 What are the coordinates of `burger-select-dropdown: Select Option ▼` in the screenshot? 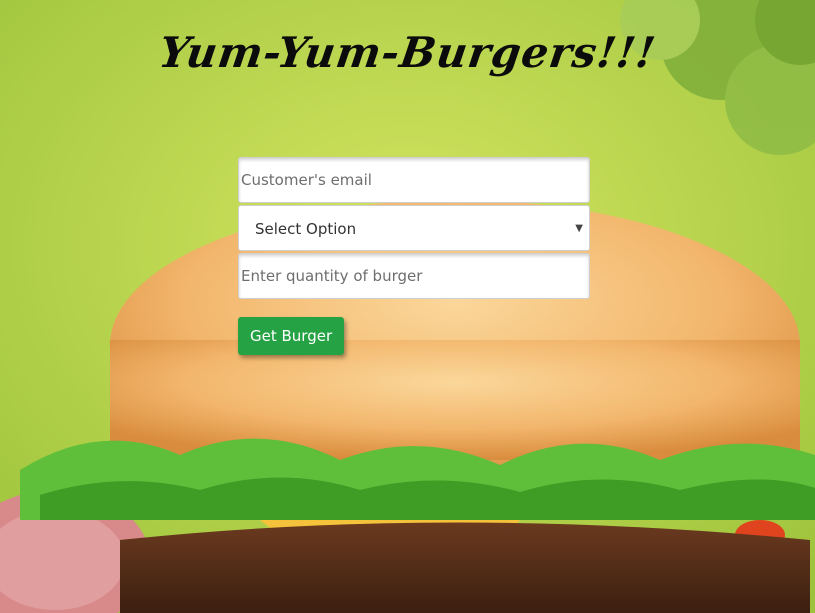 It's located at (414, 228).